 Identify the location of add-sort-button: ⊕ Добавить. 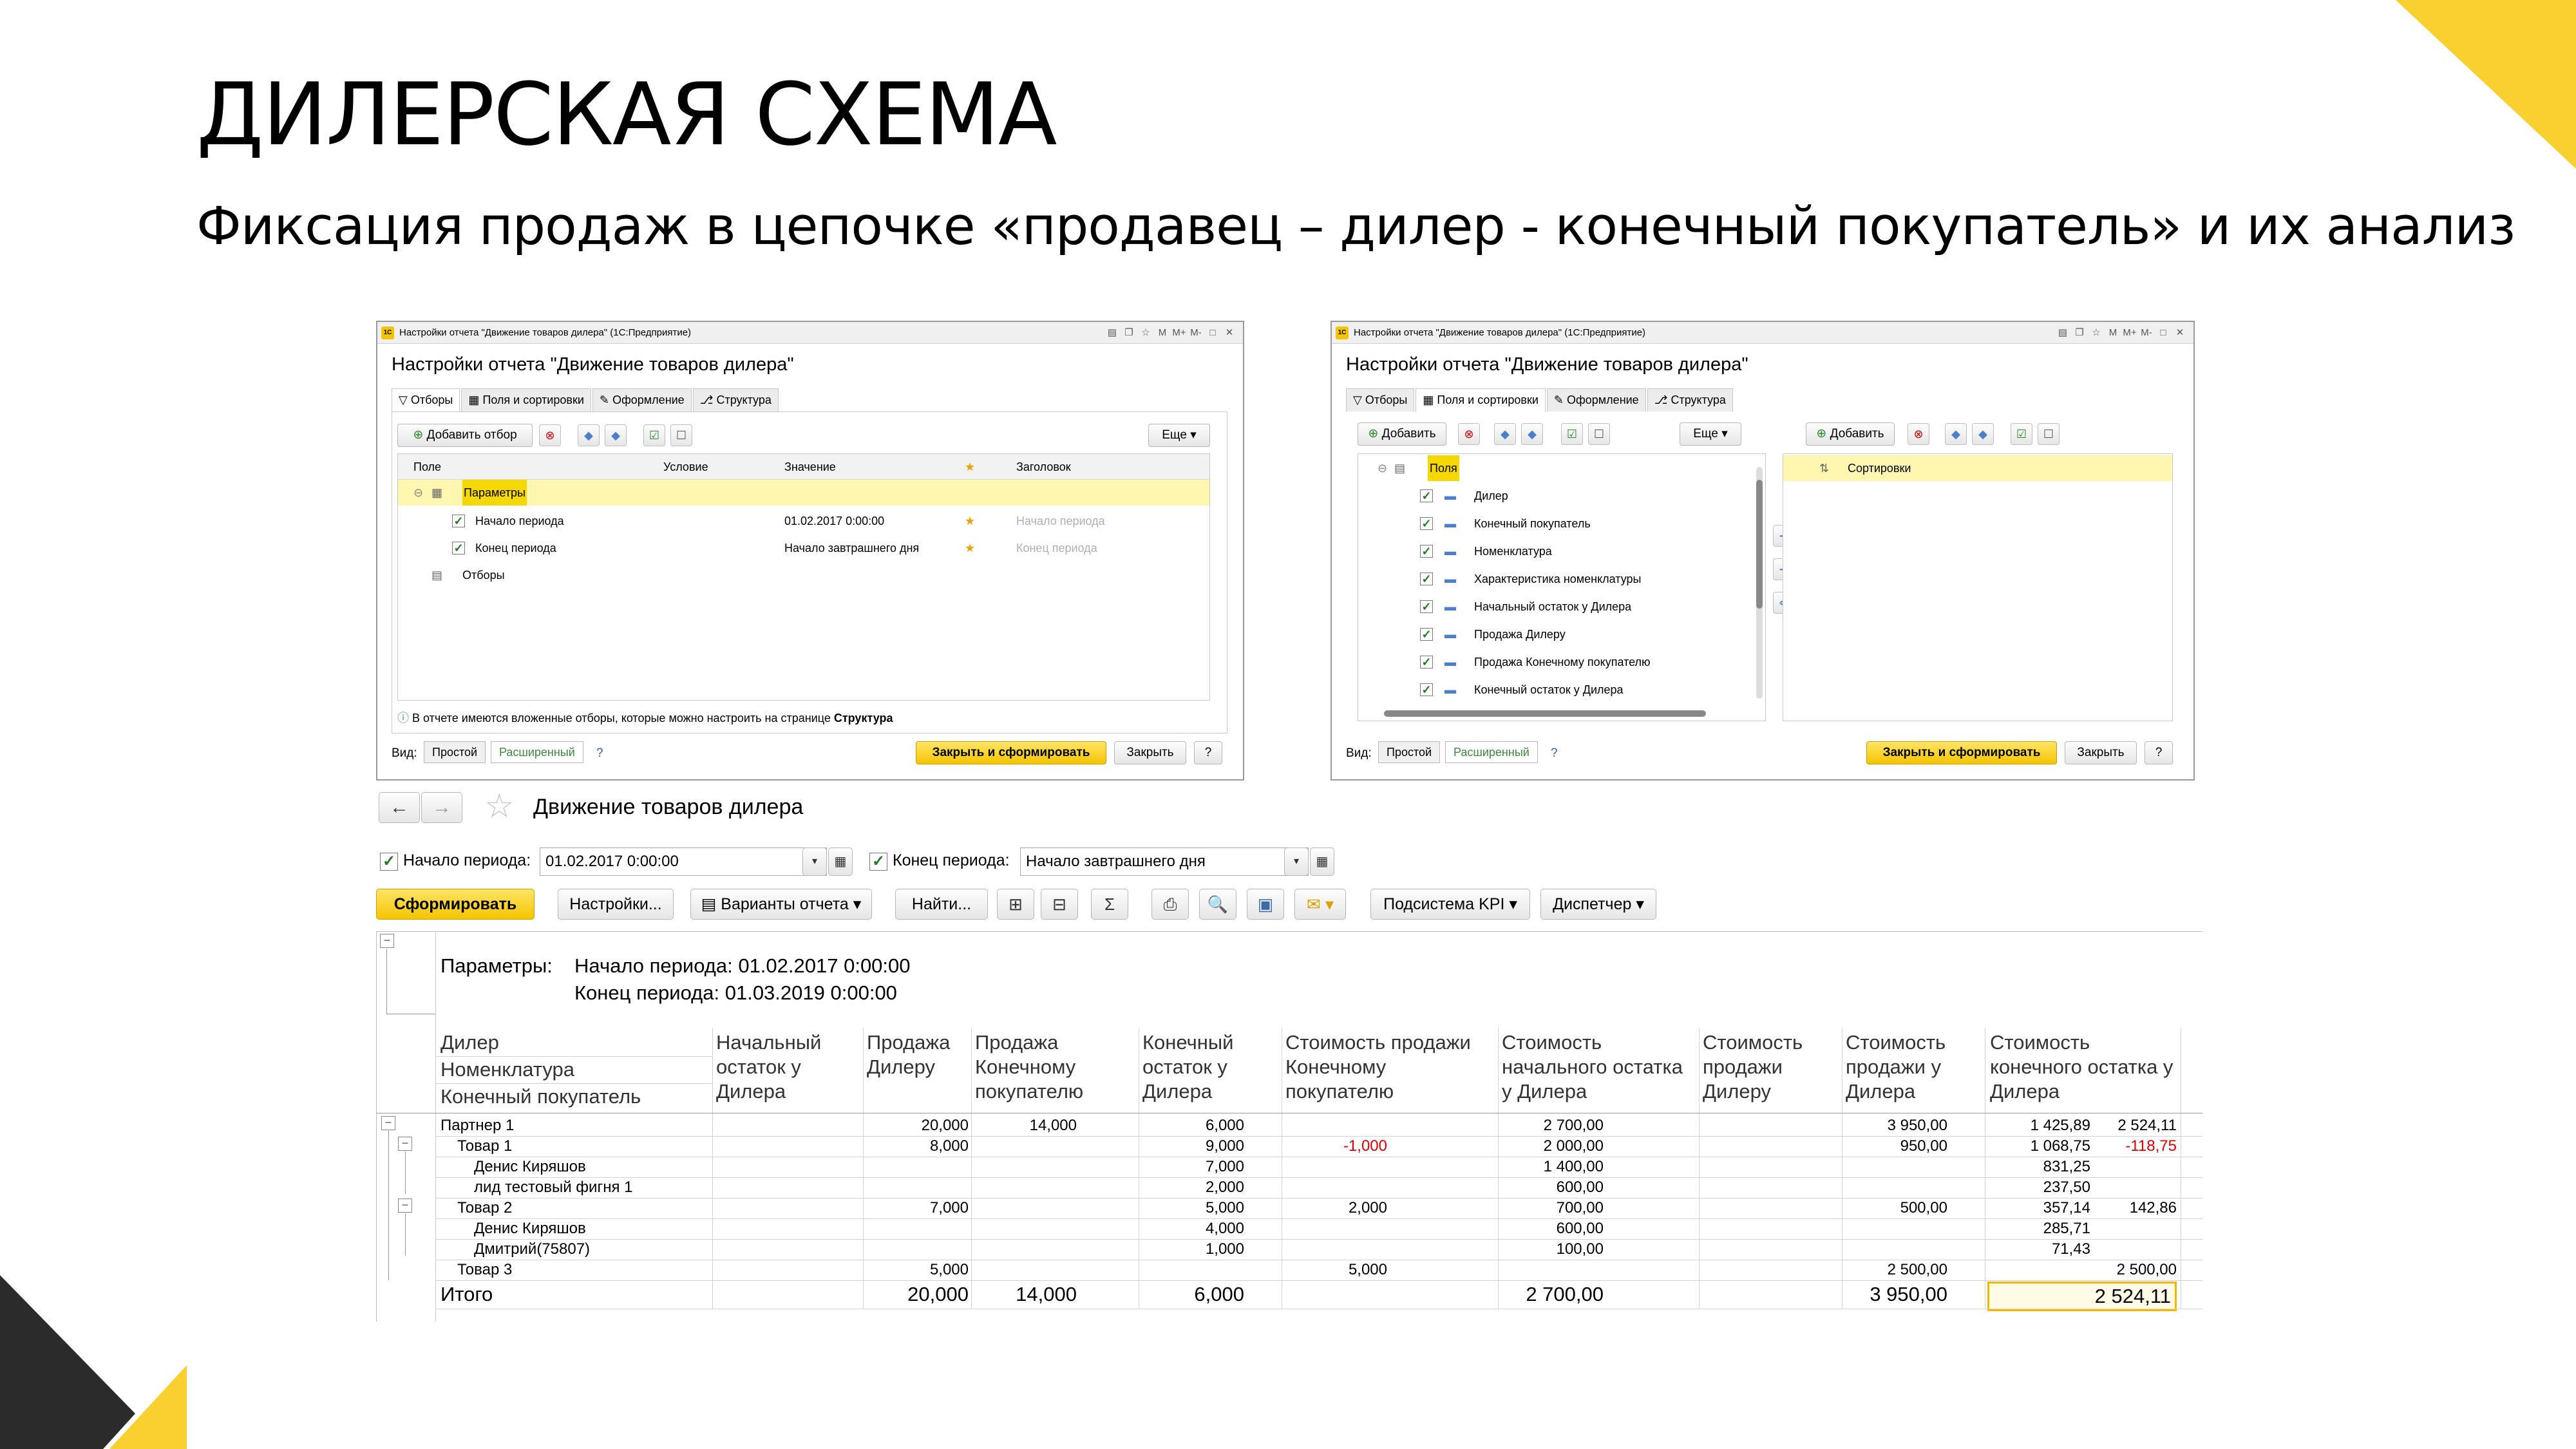
(1851, 434).